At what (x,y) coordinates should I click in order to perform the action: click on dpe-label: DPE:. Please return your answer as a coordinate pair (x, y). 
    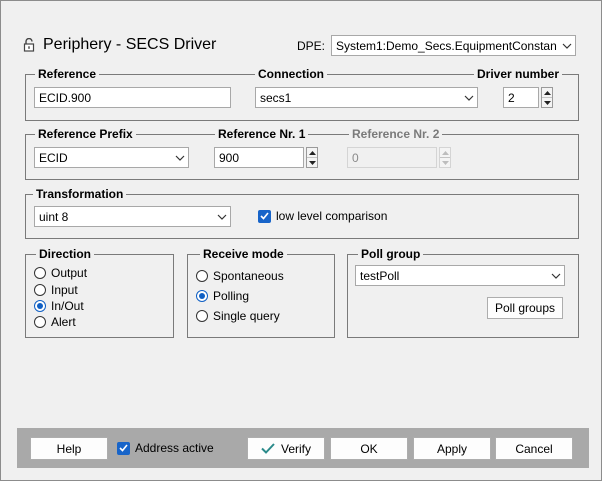
    Looking at the image, I should click on (311, 46).